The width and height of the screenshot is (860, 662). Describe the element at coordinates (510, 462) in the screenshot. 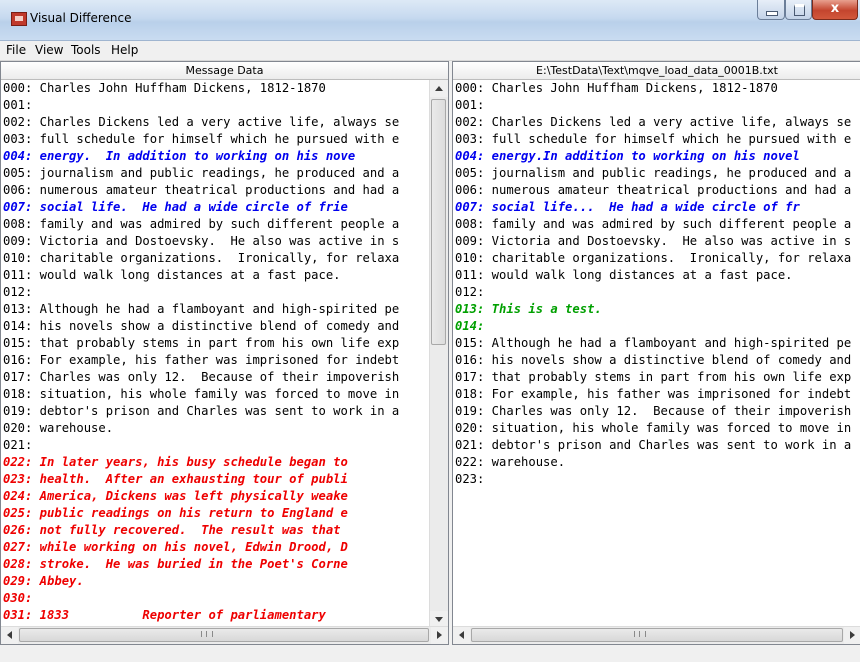

I see `text-line: 022: warehouse.` at that location.